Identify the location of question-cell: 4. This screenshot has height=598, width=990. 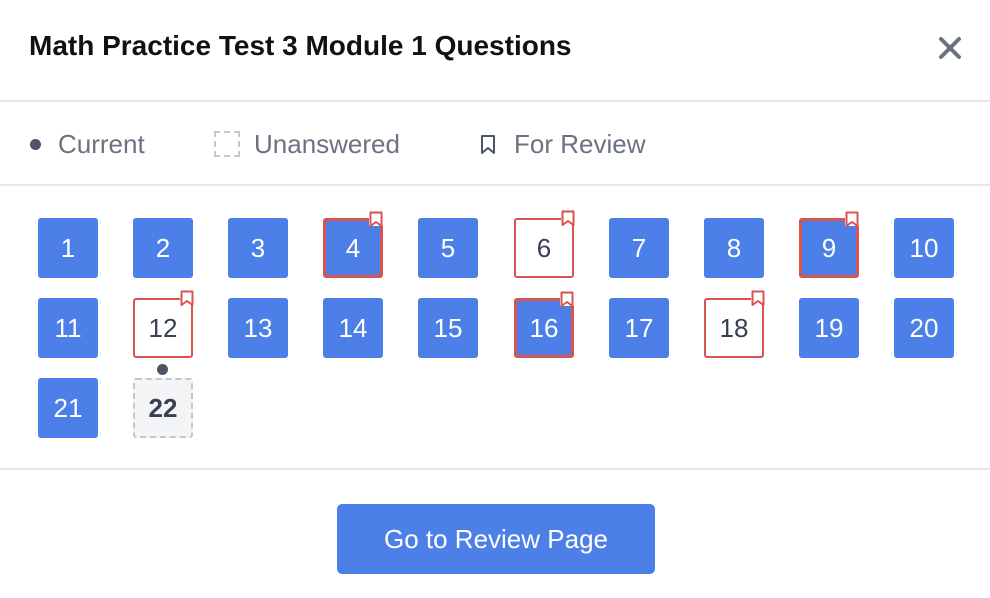
(353, 244).